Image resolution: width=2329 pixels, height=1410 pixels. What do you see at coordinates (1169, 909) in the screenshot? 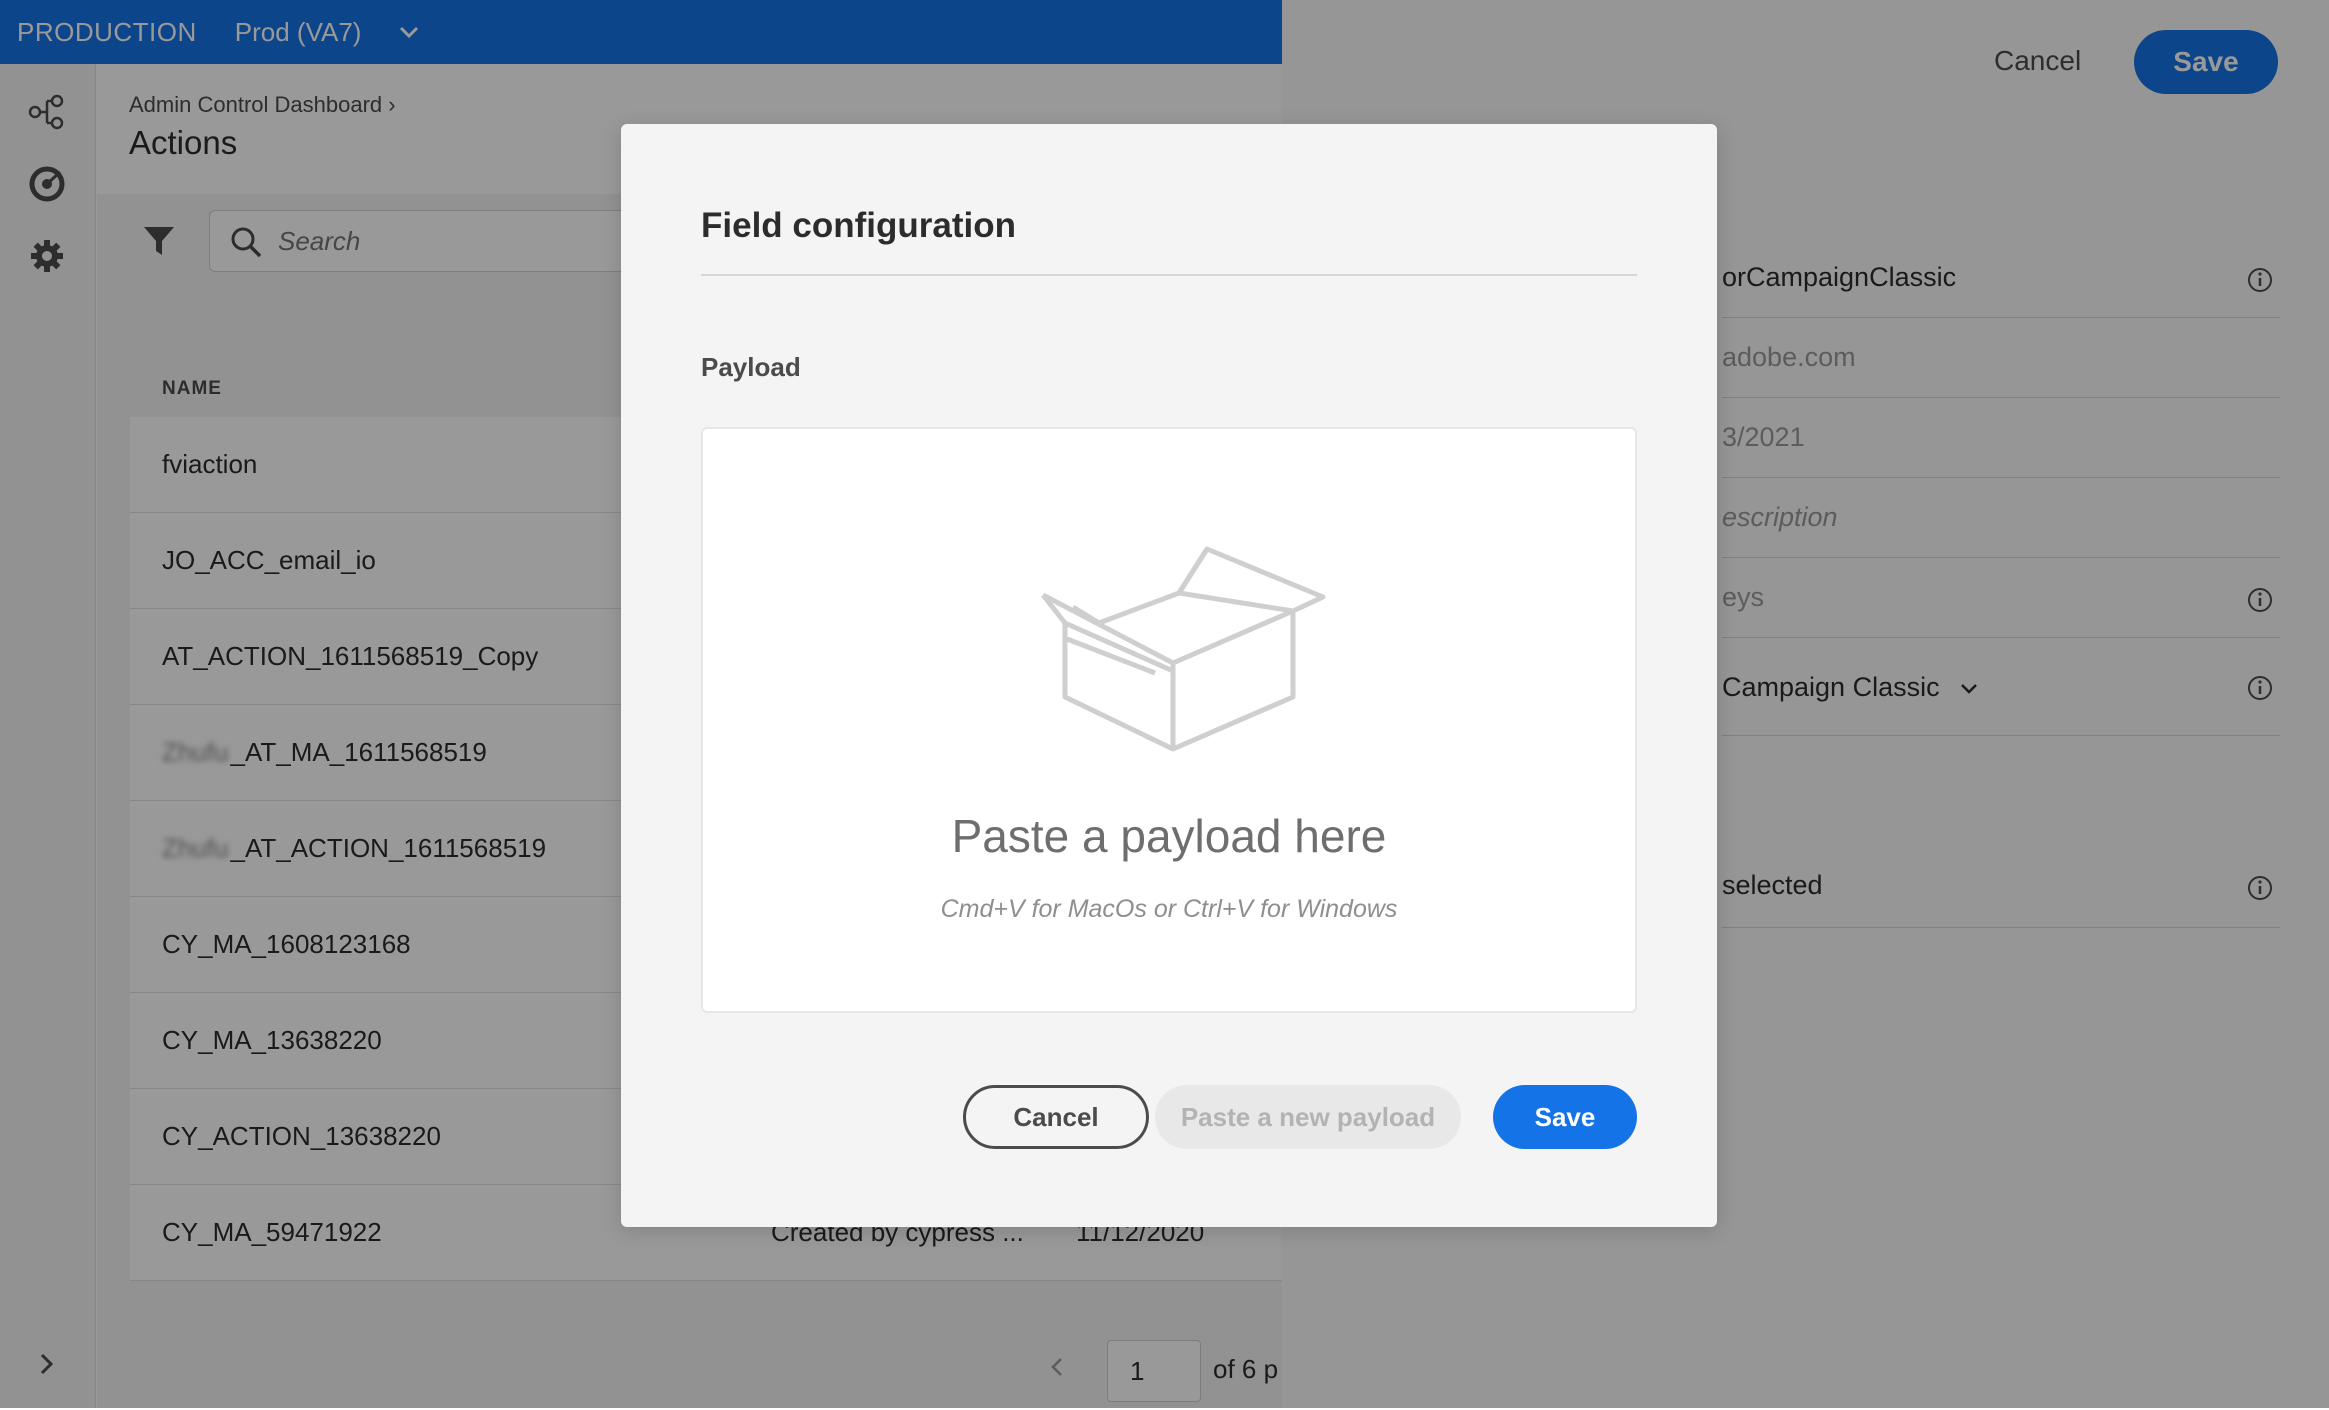
I see `dropzone-hint: Cmd+V for MacOs or Ctrl+V for Windows` at bounding box center [1169, 909].